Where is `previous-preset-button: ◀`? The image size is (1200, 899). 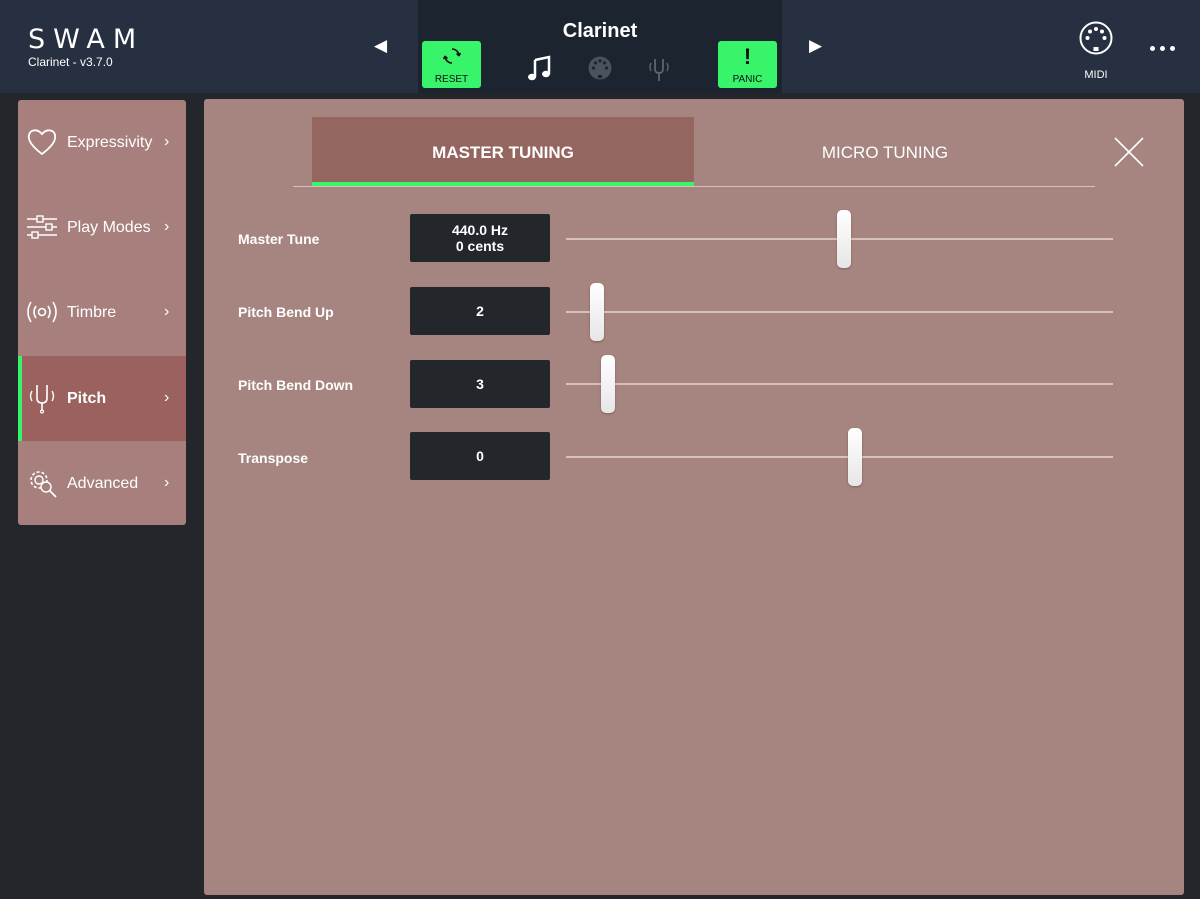
previous-preset-button: ◀ is located at coordinates (380, 46).